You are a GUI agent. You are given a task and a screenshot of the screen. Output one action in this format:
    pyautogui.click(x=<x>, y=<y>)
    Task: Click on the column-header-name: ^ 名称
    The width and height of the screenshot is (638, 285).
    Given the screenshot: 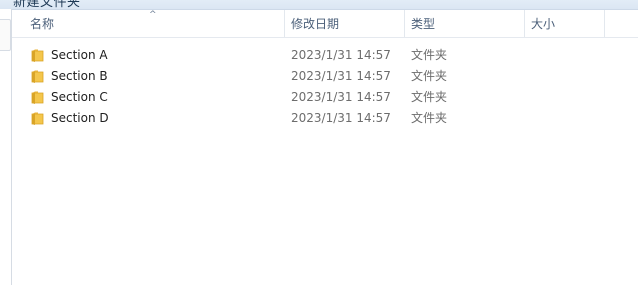 What is the action you would take?
    pyautogui.click(x=148, y=23)
    